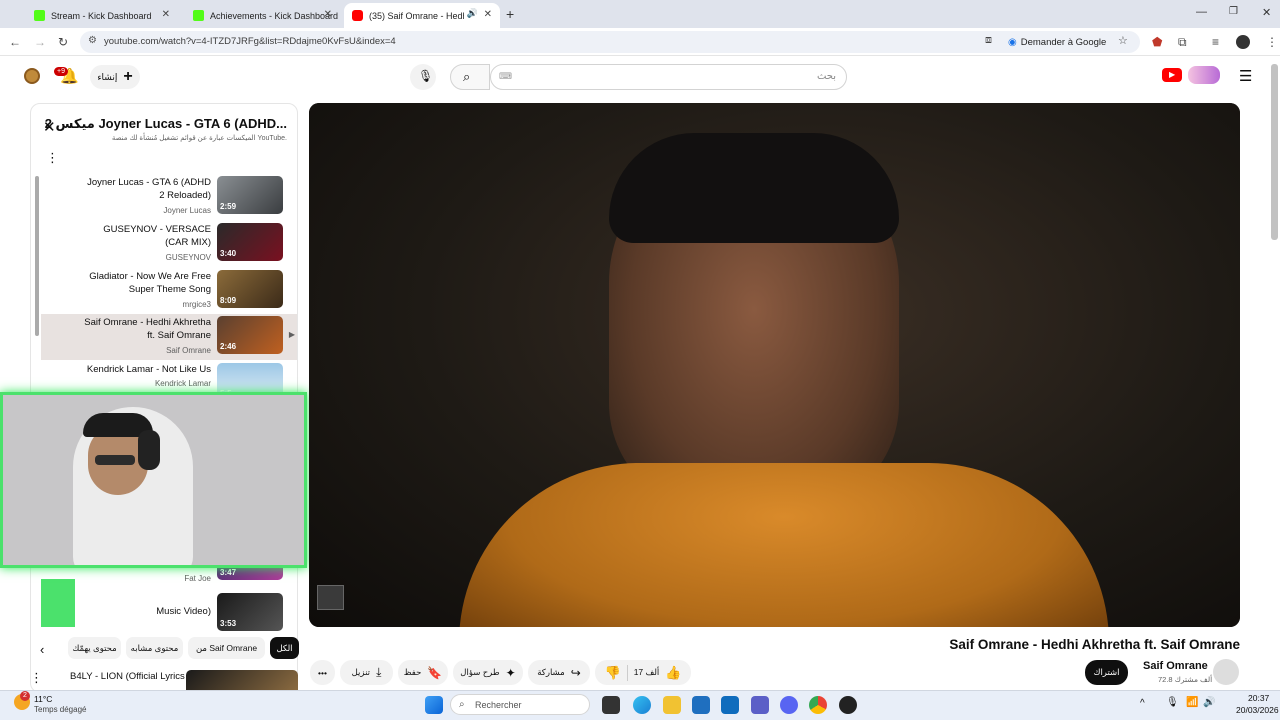 This screenshot has height=720, width=1280. I want to click on ask-google-button: ◉ Demander à Google, so click(1057, 42).